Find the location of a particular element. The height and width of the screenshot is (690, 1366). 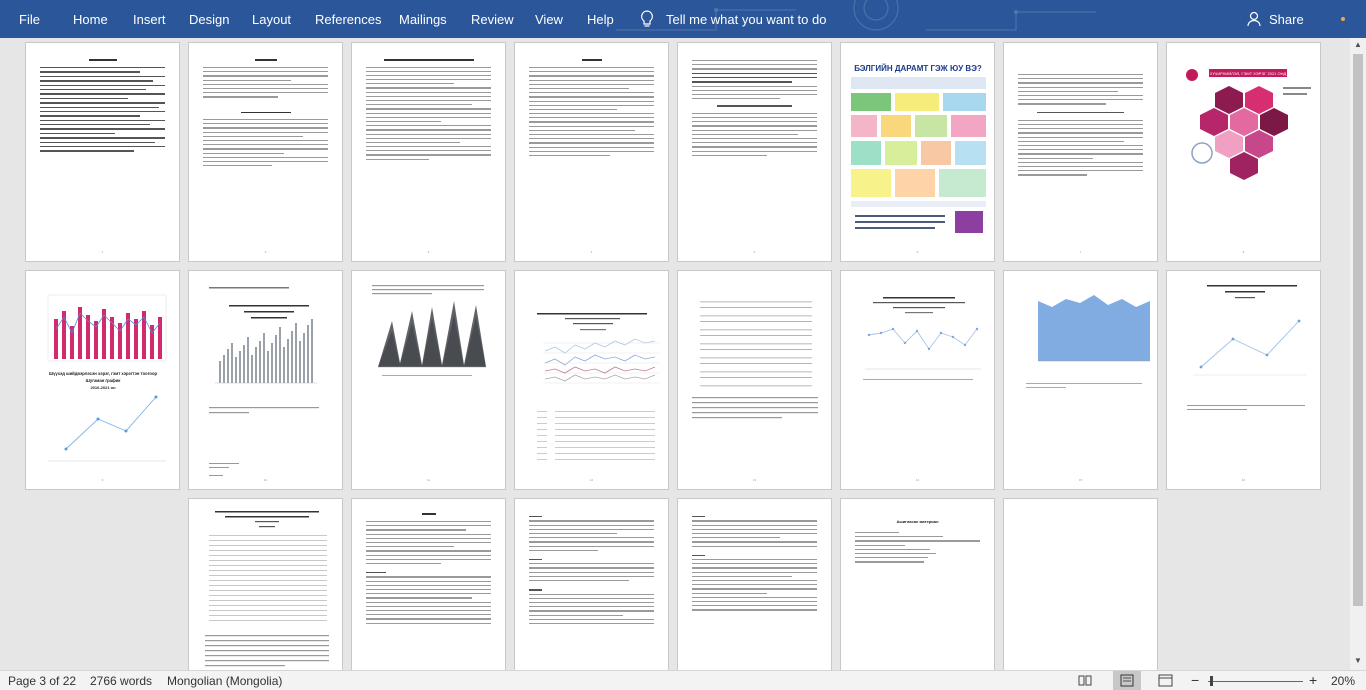

column-chart is located at coordinates (264, 381).